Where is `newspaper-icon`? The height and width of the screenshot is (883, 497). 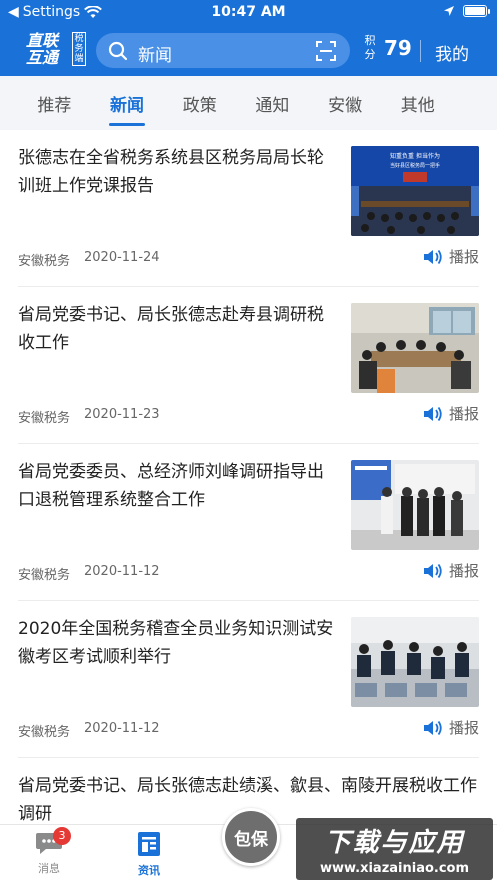
newspaper-icon is located at coordinates (149, 844).